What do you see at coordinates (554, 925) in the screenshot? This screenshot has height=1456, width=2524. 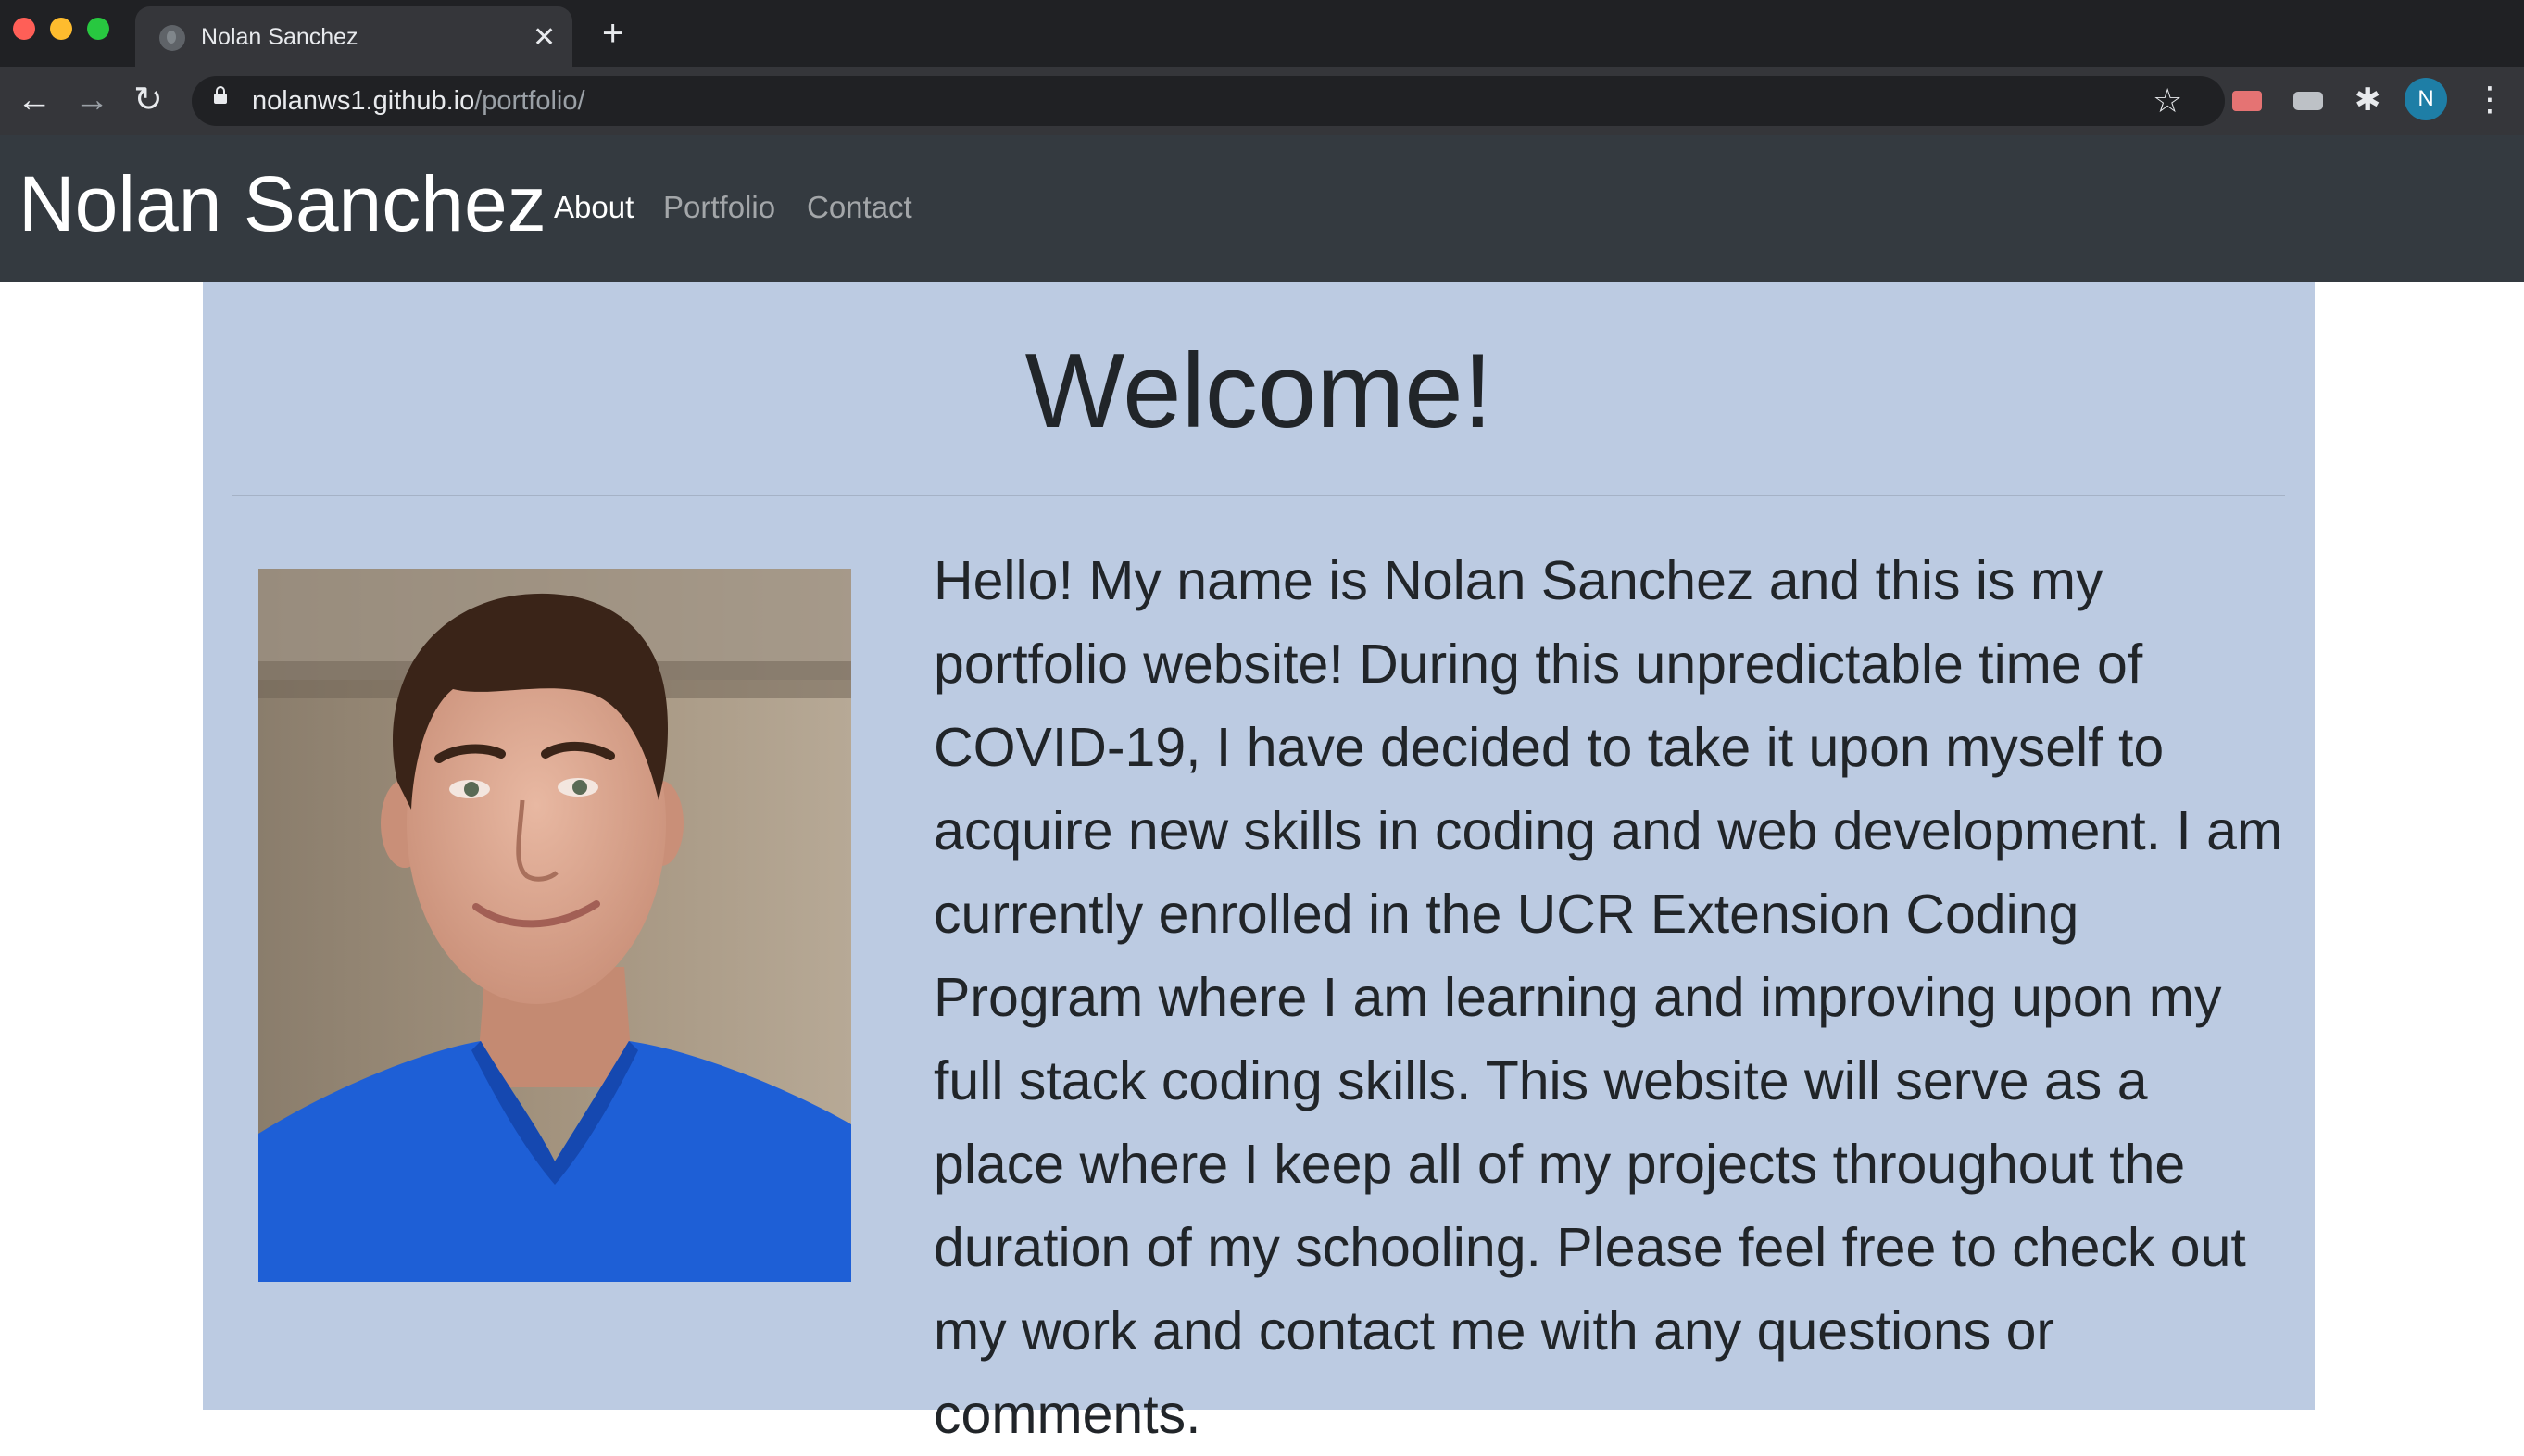 I see `profile-photo` at bounding box center [554, 925].